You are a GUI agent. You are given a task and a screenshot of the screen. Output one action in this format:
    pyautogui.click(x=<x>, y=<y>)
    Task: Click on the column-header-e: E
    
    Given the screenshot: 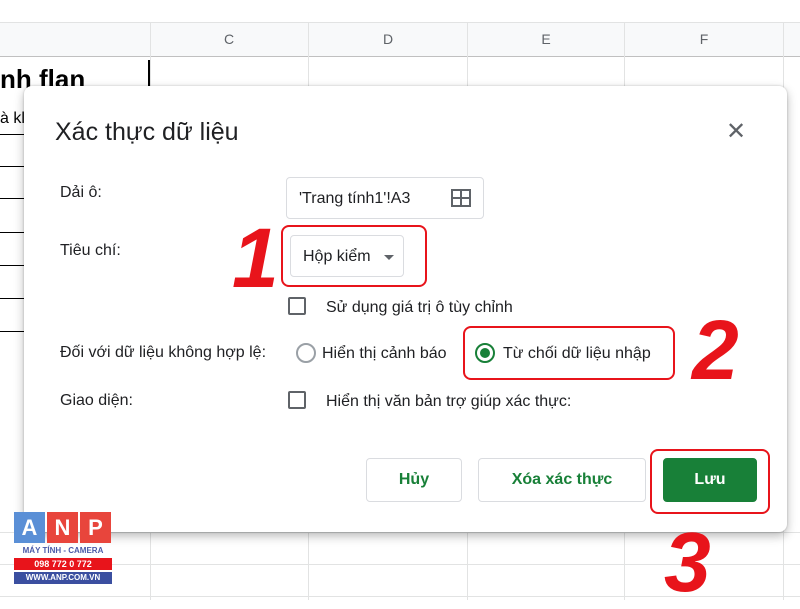 What is the action you would take?
    pyautogui.click(x=546, y=39)
    